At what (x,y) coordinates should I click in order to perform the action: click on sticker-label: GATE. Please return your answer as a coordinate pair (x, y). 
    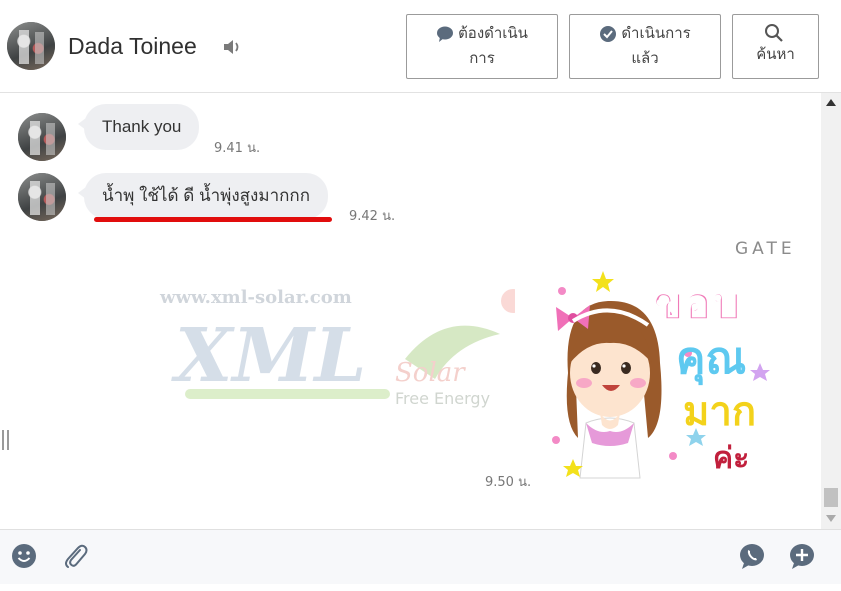
    Looking at the image, I should click on (765, 249).